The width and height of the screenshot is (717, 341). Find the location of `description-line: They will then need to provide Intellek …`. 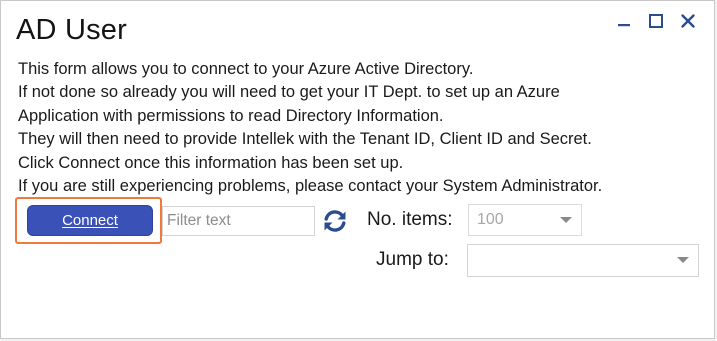

description-line: They will then need to provide Intellek … is located at coordinates (305, 139).